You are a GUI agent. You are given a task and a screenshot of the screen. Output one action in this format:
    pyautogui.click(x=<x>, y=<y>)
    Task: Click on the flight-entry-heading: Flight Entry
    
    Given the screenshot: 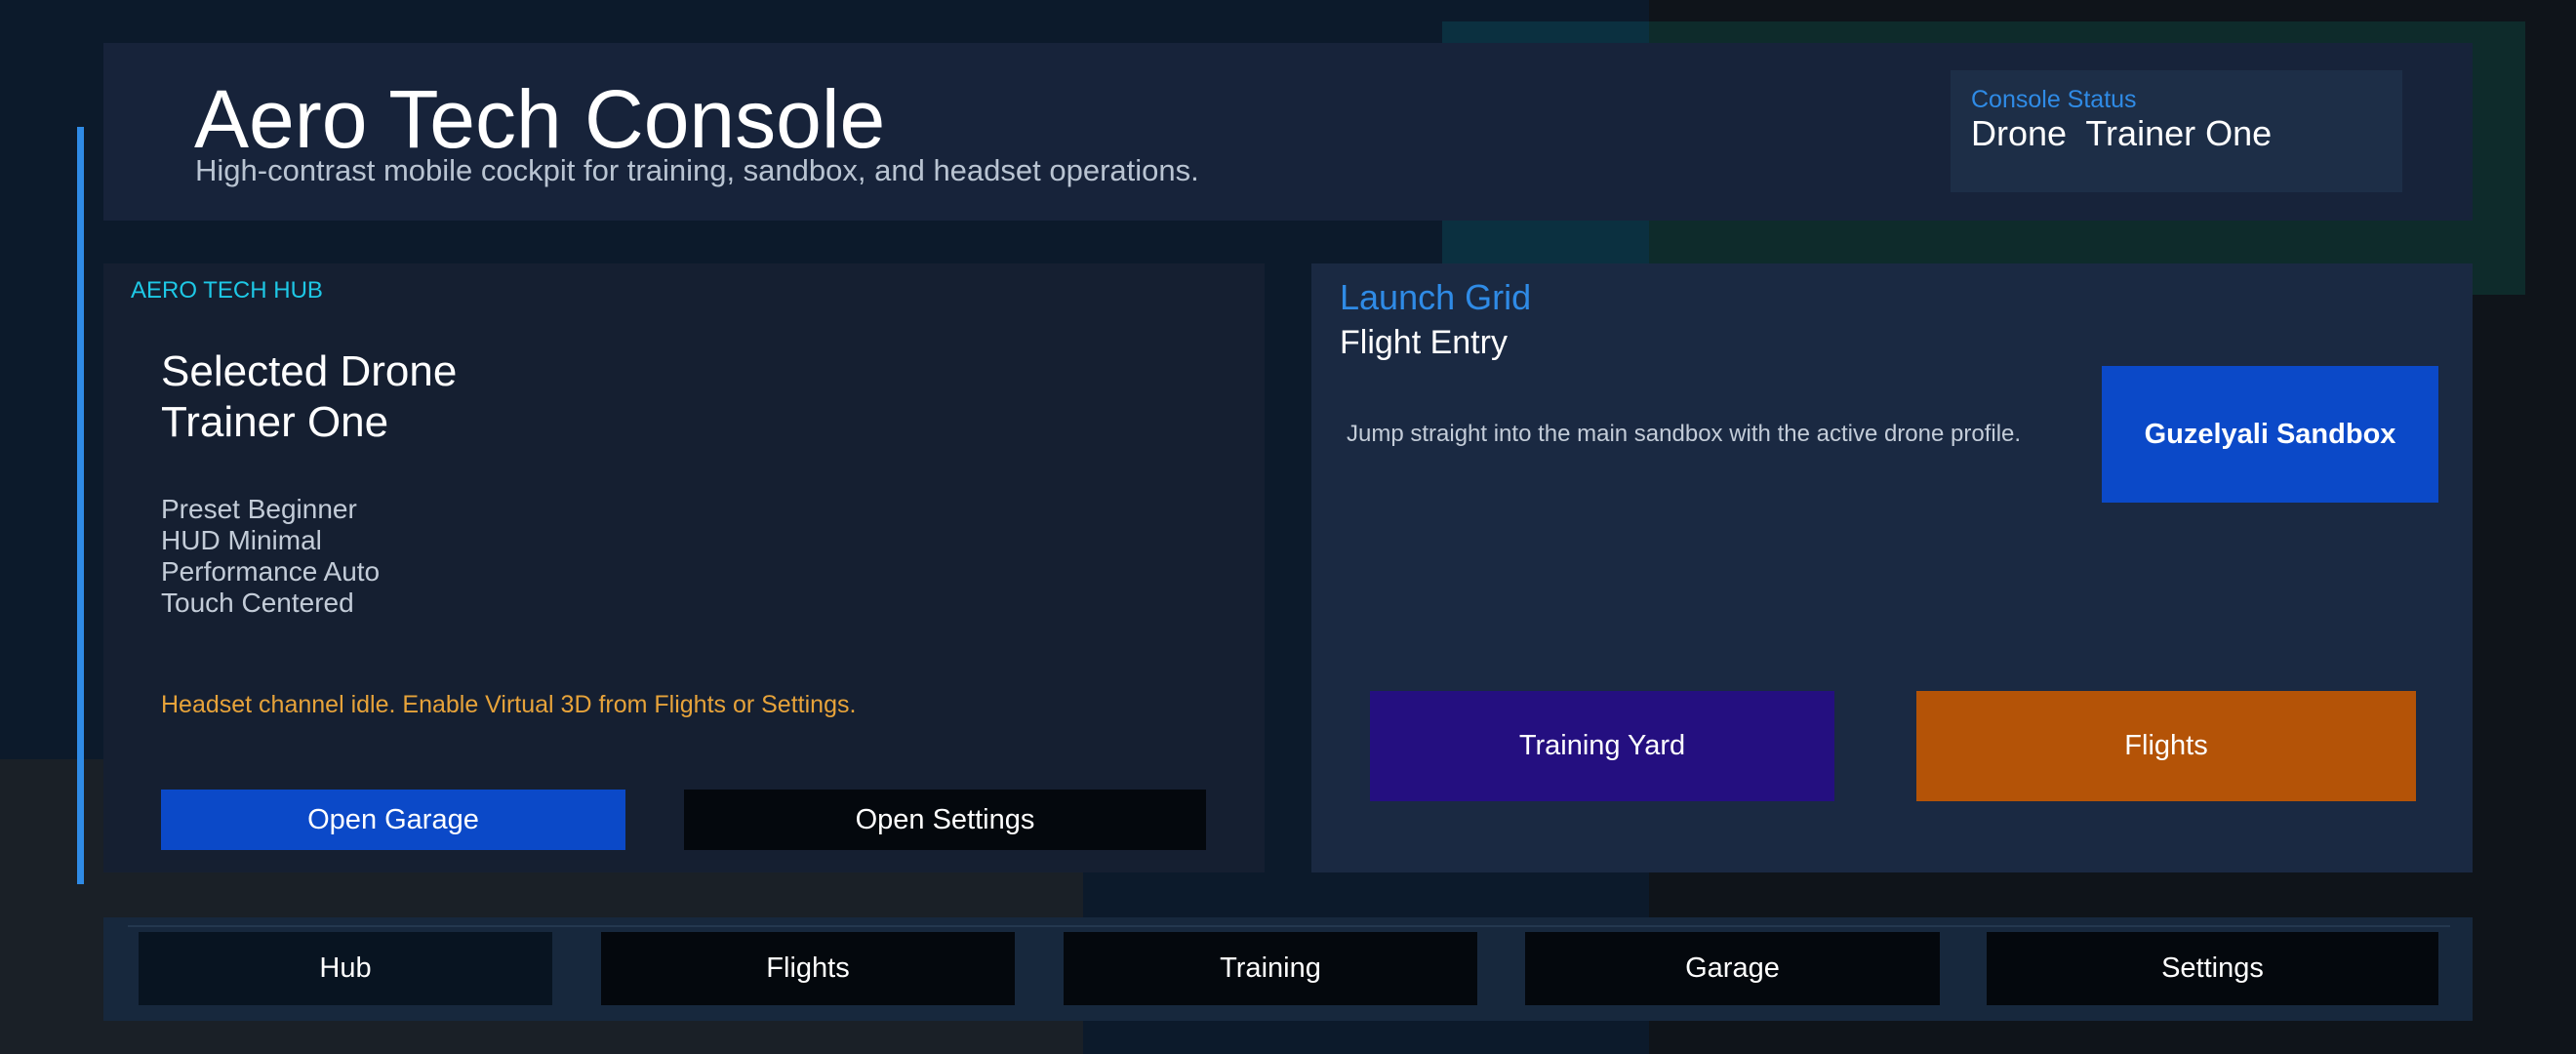 What is the action you would take?
    pyautogui.click(x=1424, y=342)
    